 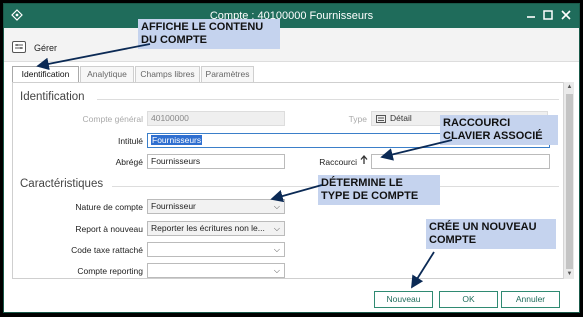 What do you see at coordinates (227, 74) in the screenshot?
I see `tab-parametres: Paramètres` at bounding box center [227, 74].